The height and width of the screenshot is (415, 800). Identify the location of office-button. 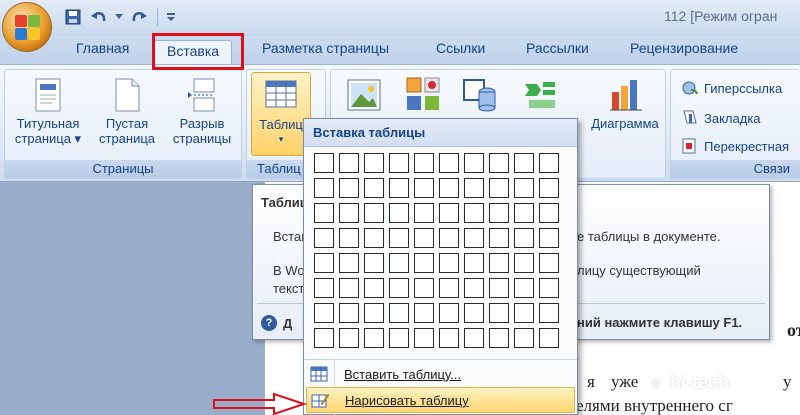
(27, 27).